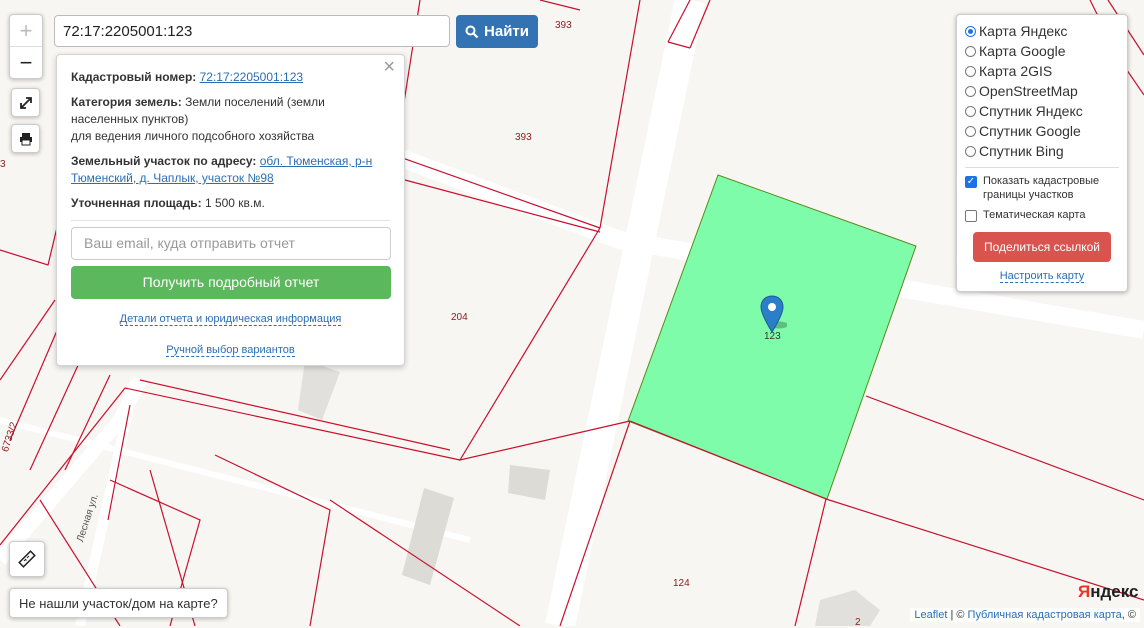  I want to click on land-category-label: Категория земель:, so click(126, 102).